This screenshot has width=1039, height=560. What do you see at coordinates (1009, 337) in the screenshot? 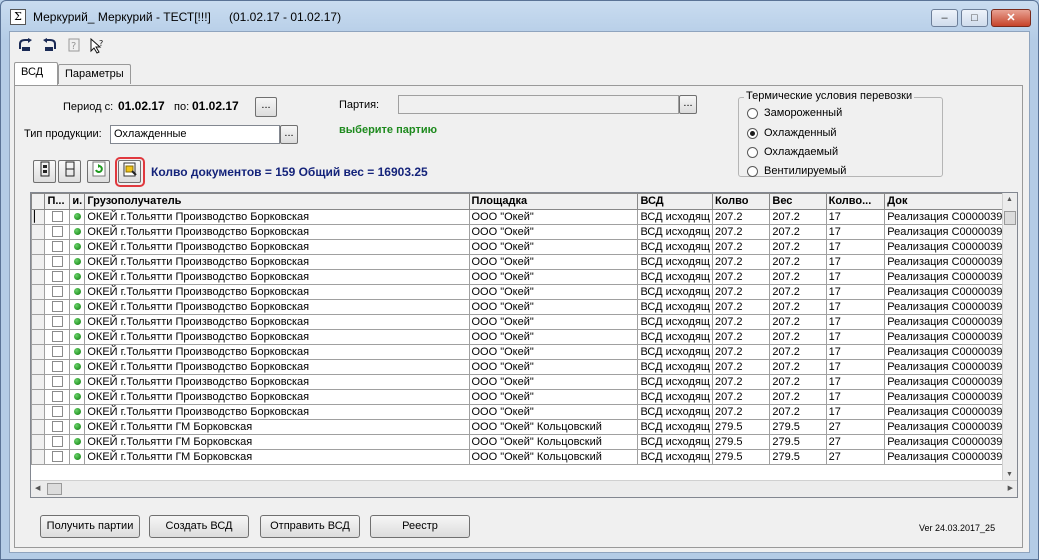
I see `grid-vertical-scrollbar: ▲ ▼` at bounding box center [1009, 337].